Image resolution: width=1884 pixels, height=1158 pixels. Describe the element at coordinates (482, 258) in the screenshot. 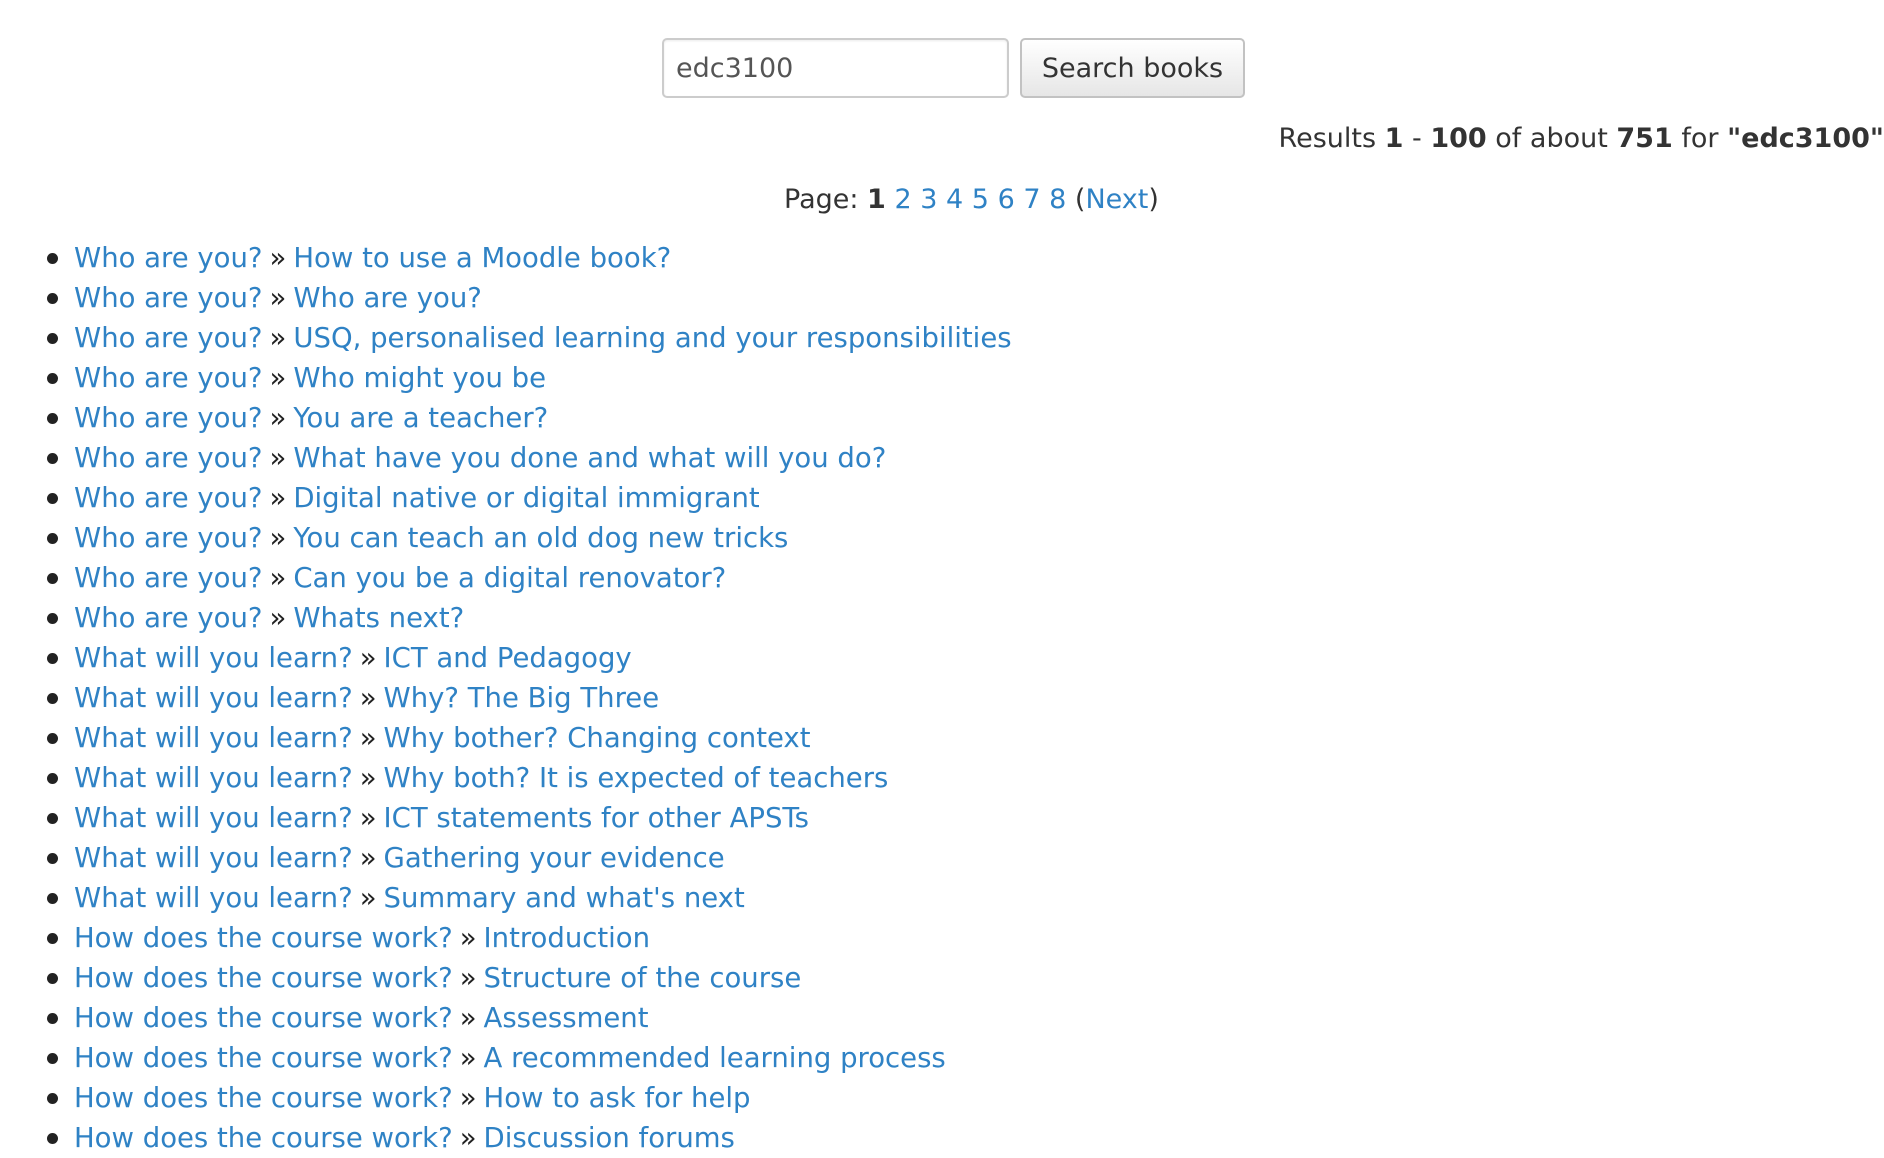

I see `result-chapter-link: How to use a Moodle book?` at that location.